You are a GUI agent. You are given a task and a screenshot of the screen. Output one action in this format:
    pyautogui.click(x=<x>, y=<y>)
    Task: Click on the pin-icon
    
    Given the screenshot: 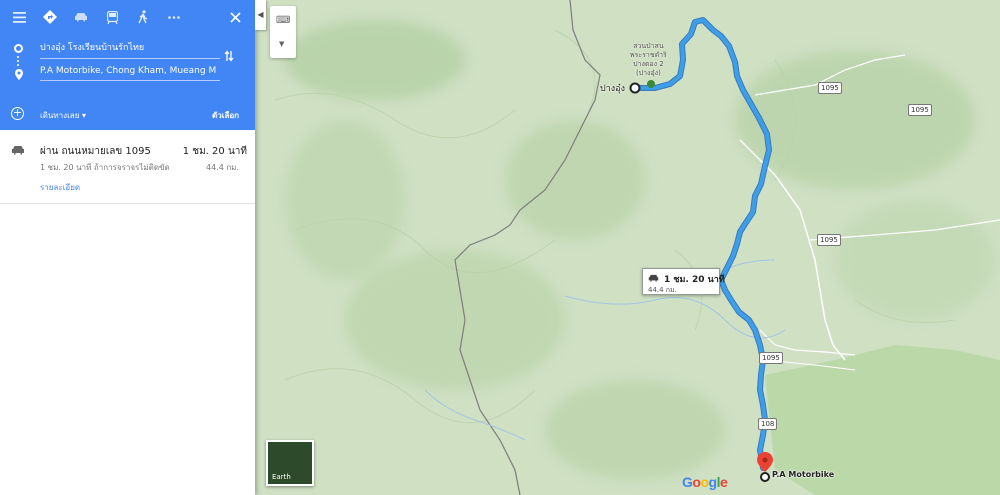 What is the action you would take?
    pyautogui.click(x=19, y=74)
    